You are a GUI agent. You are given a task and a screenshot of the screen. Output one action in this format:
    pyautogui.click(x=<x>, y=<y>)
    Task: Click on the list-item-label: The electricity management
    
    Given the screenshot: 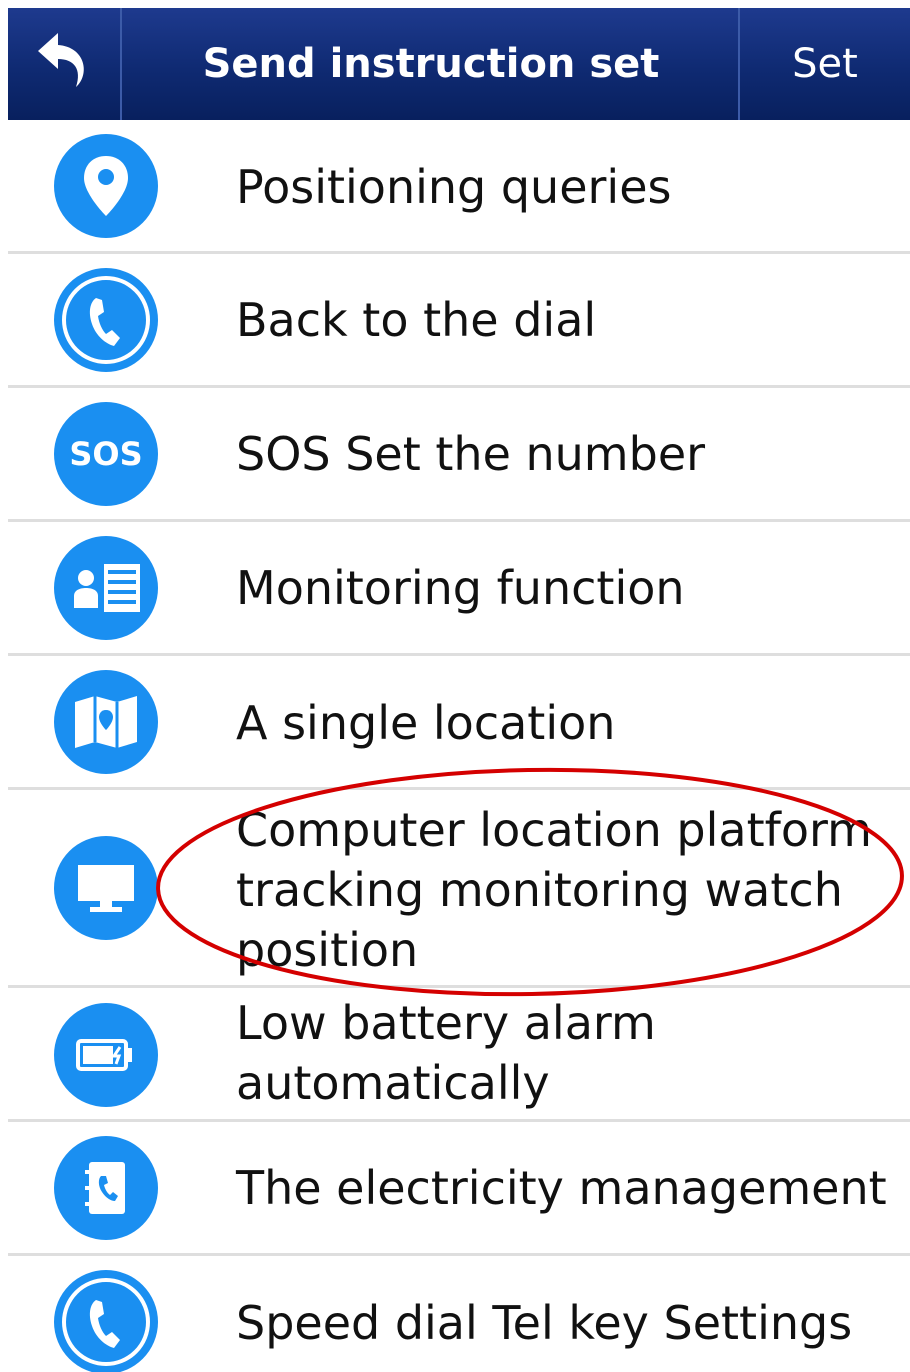 What is the action you would take?
    pyautogui.click(x=561, y=1188)
    